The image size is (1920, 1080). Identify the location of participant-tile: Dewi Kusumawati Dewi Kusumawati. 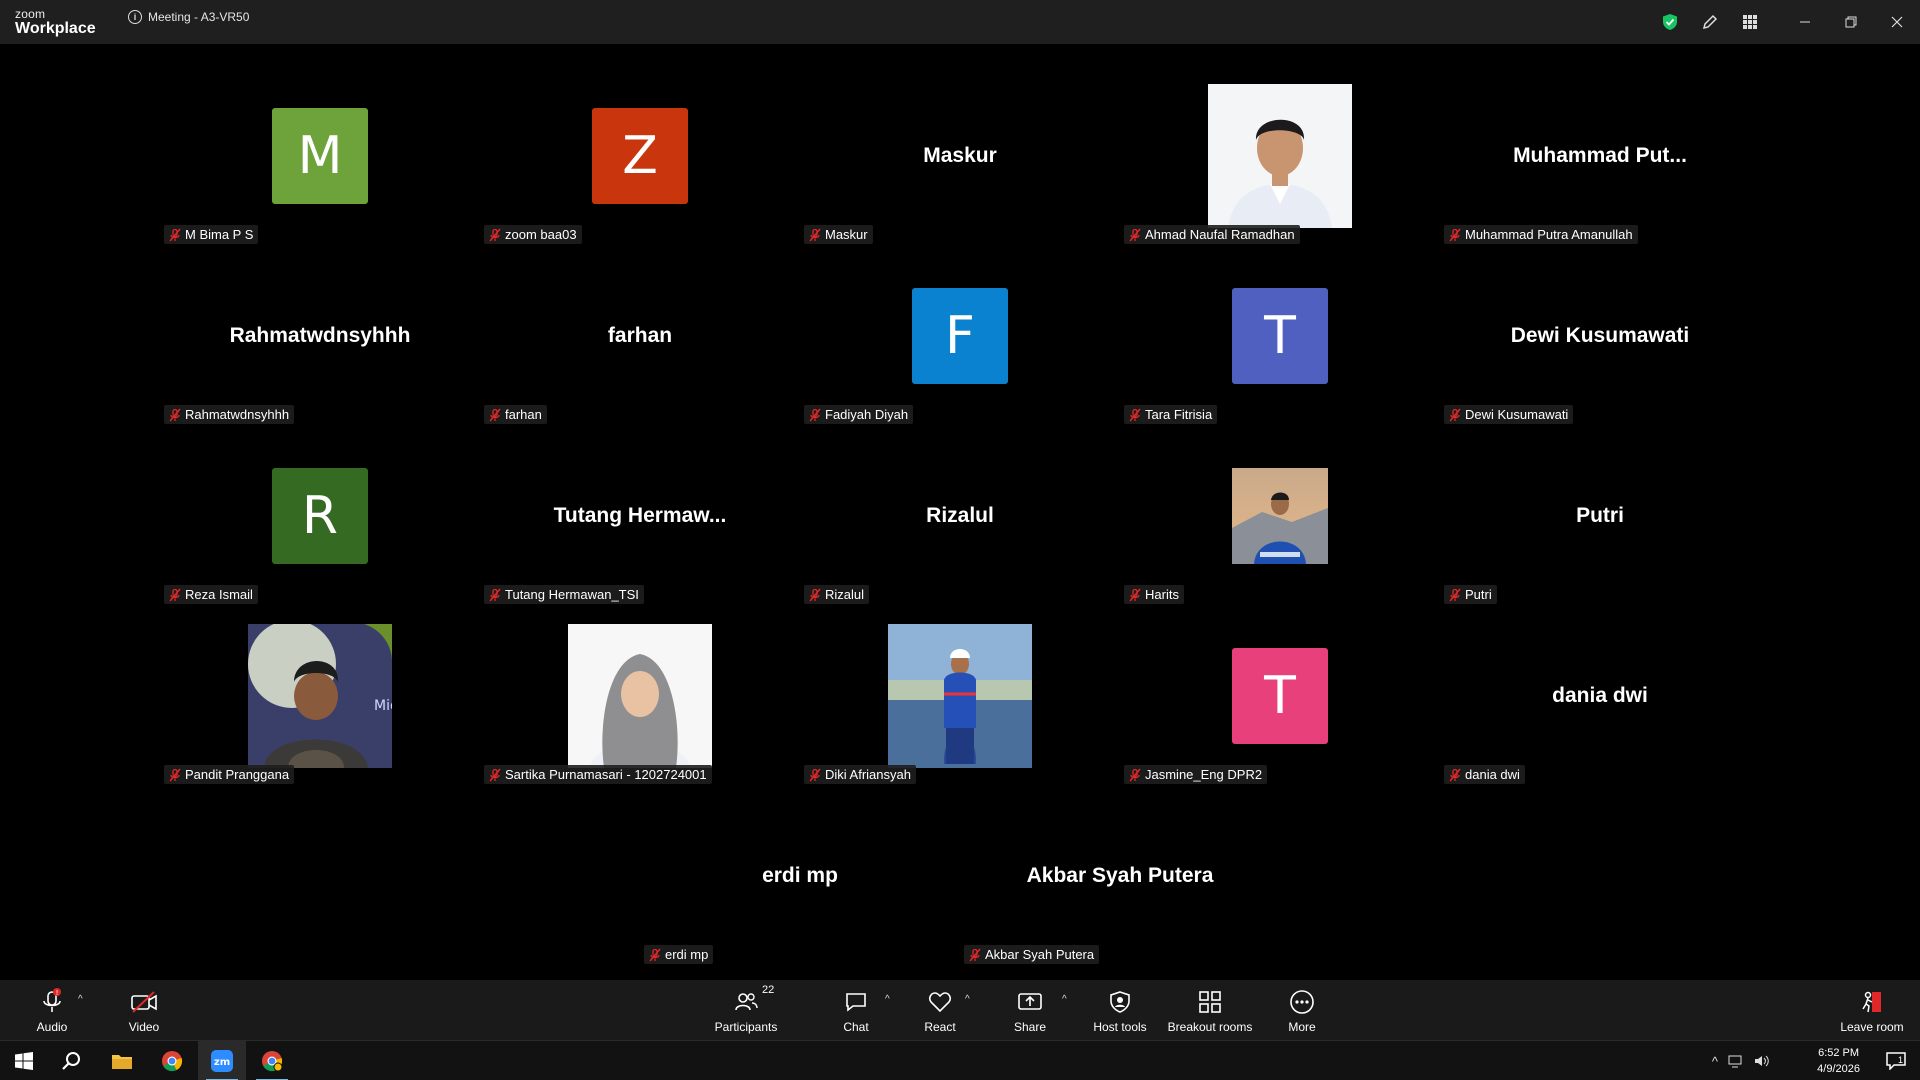
(1600, 336).